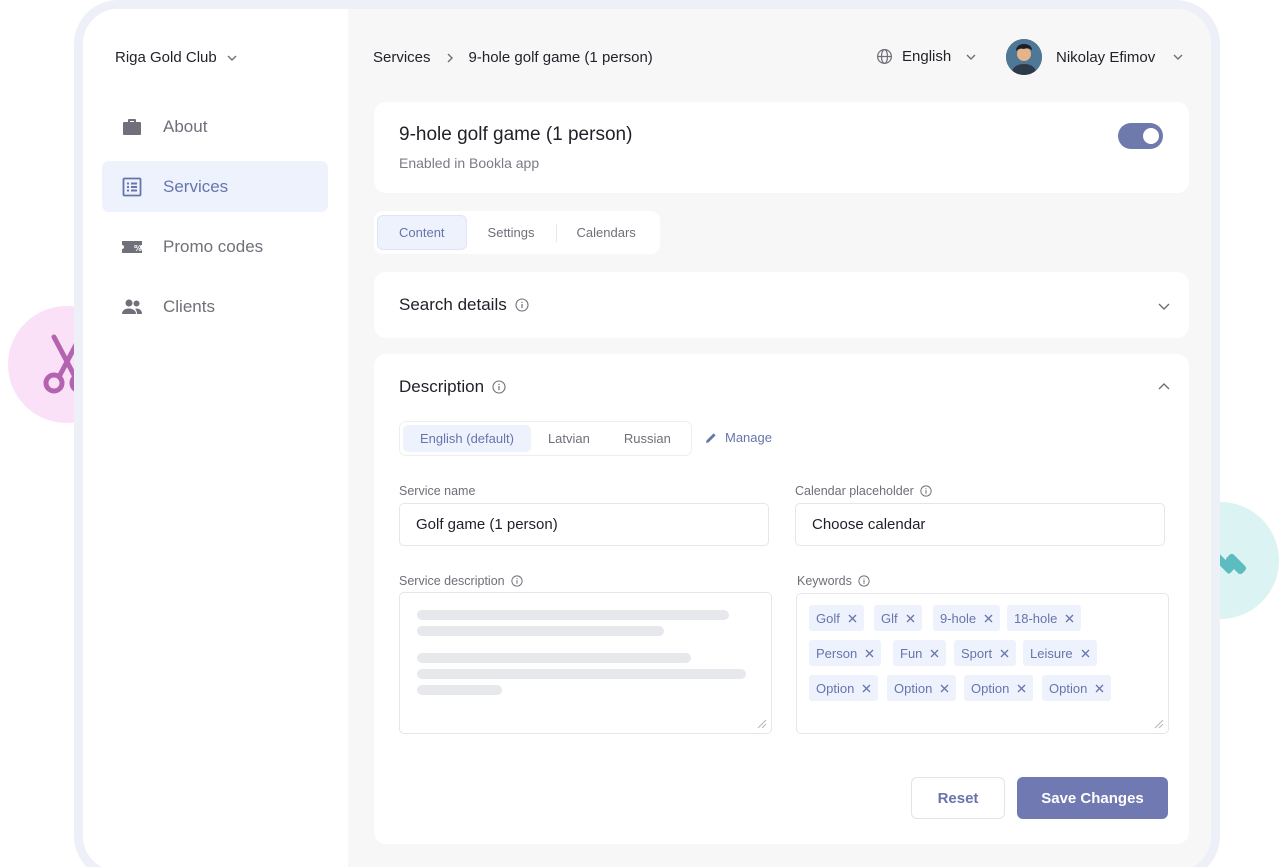 The width and height of the screenshot is (1280, 867). I want to click on service-description-textarea, so click(585, 663).